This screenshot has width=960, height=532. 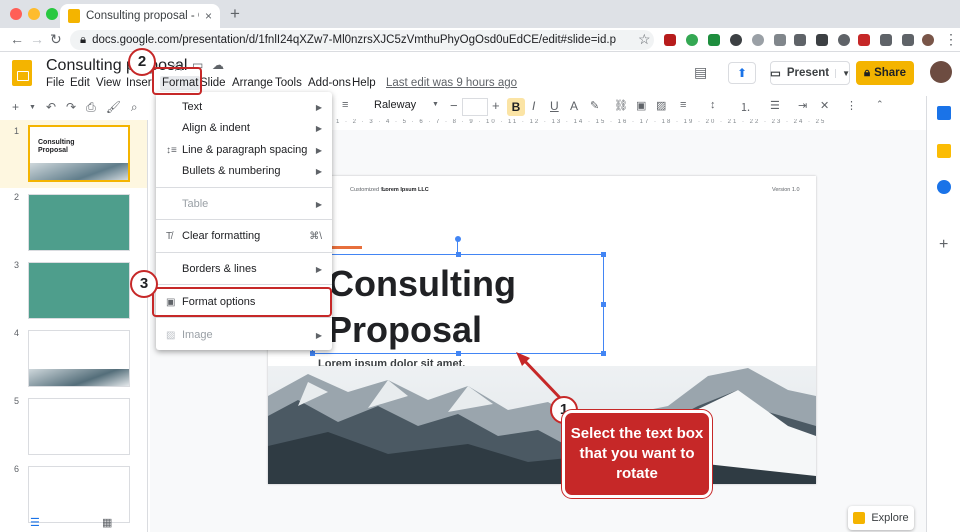 I want to click on underline-icon: U, so click(x=554, y=106).